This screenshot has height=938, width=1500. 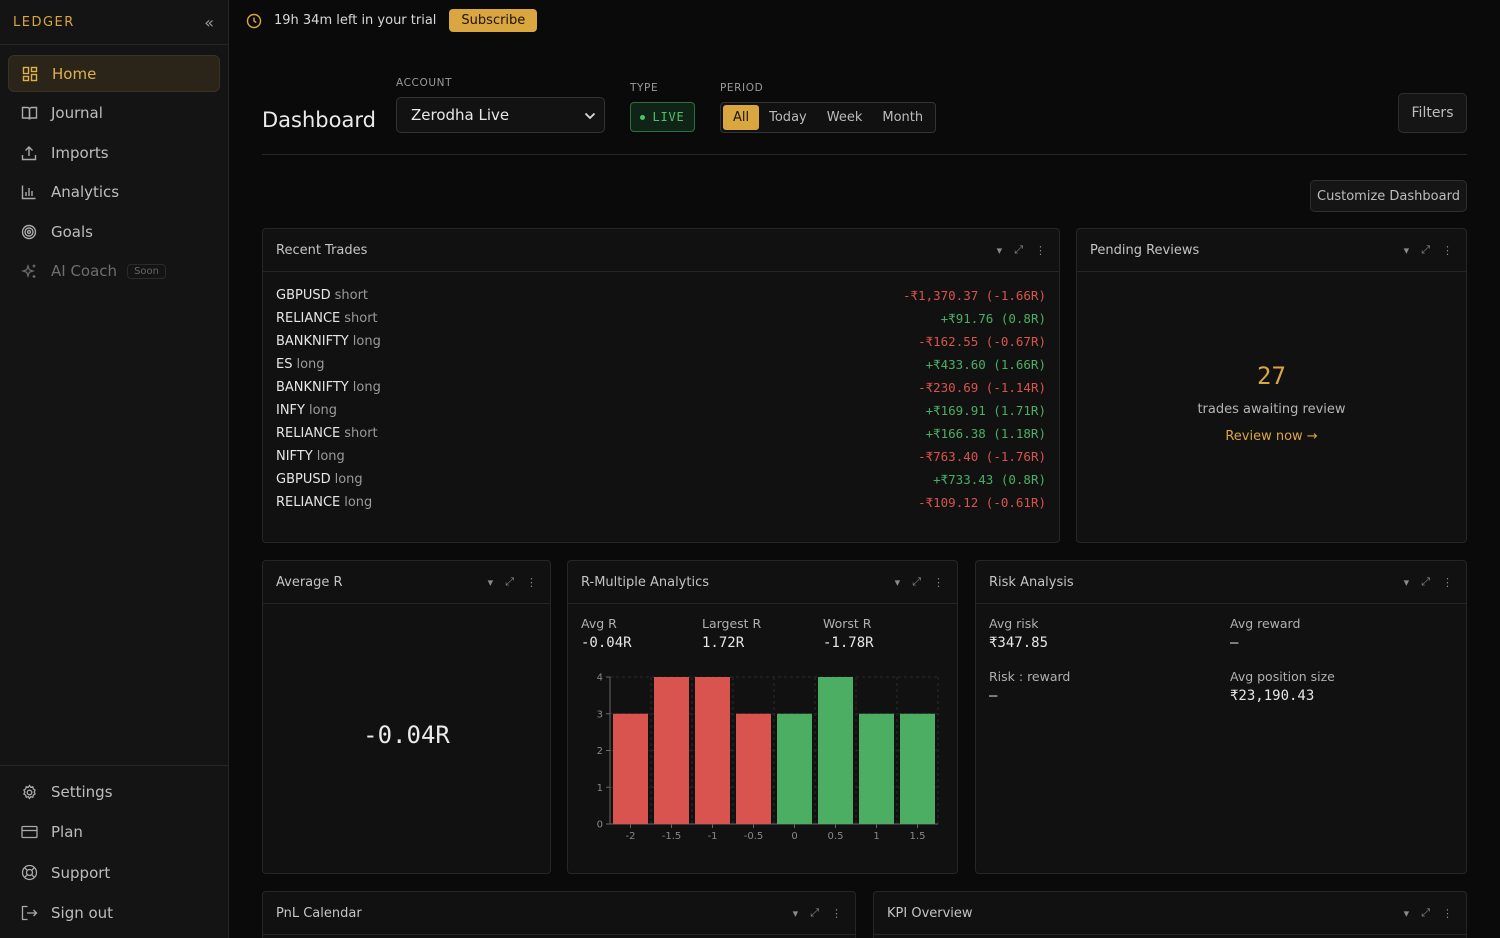 I want to click on panel-title: KPI Overview, so click(x=930, y=913).